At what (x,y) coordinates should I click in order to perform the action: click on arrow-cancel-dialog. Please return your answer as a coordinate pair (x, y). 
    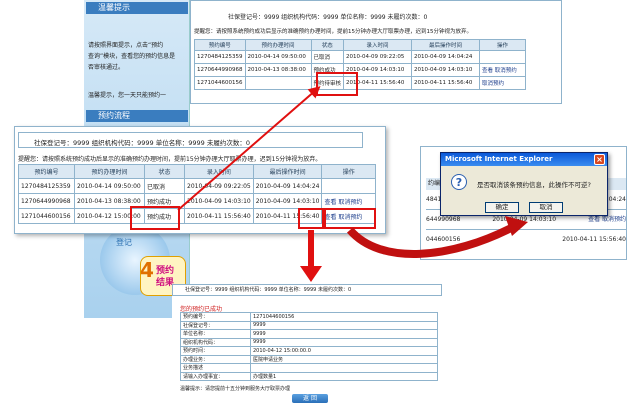
    Looking at the image, I should click on (431, 240).